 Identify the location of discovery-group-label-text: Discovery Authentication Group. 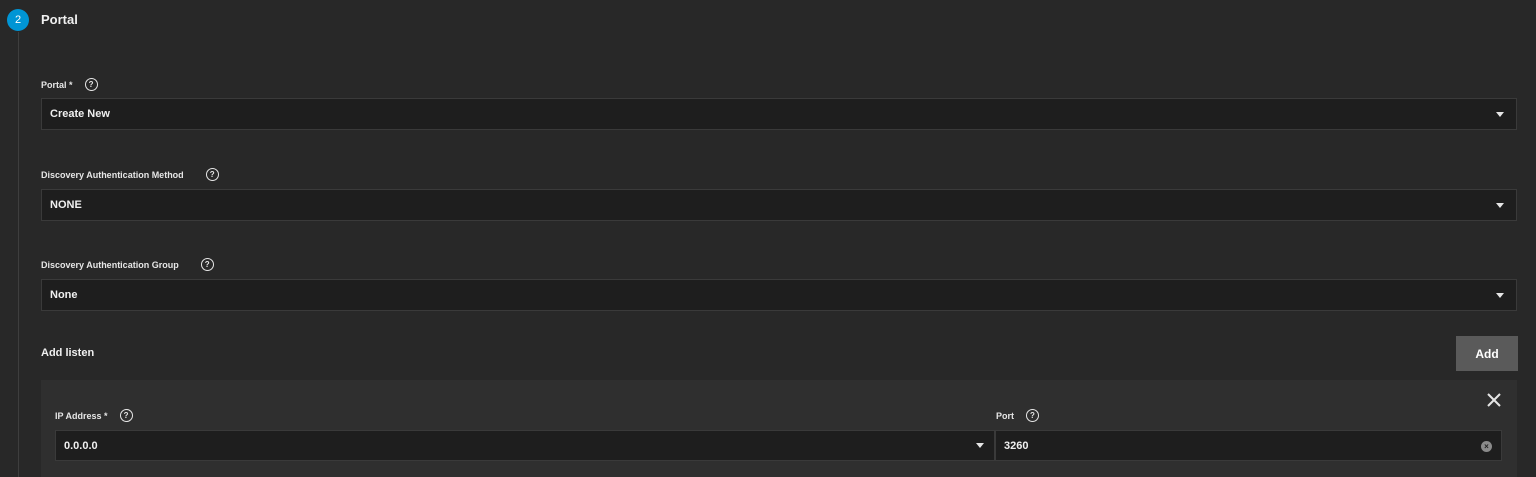
(110, 264).